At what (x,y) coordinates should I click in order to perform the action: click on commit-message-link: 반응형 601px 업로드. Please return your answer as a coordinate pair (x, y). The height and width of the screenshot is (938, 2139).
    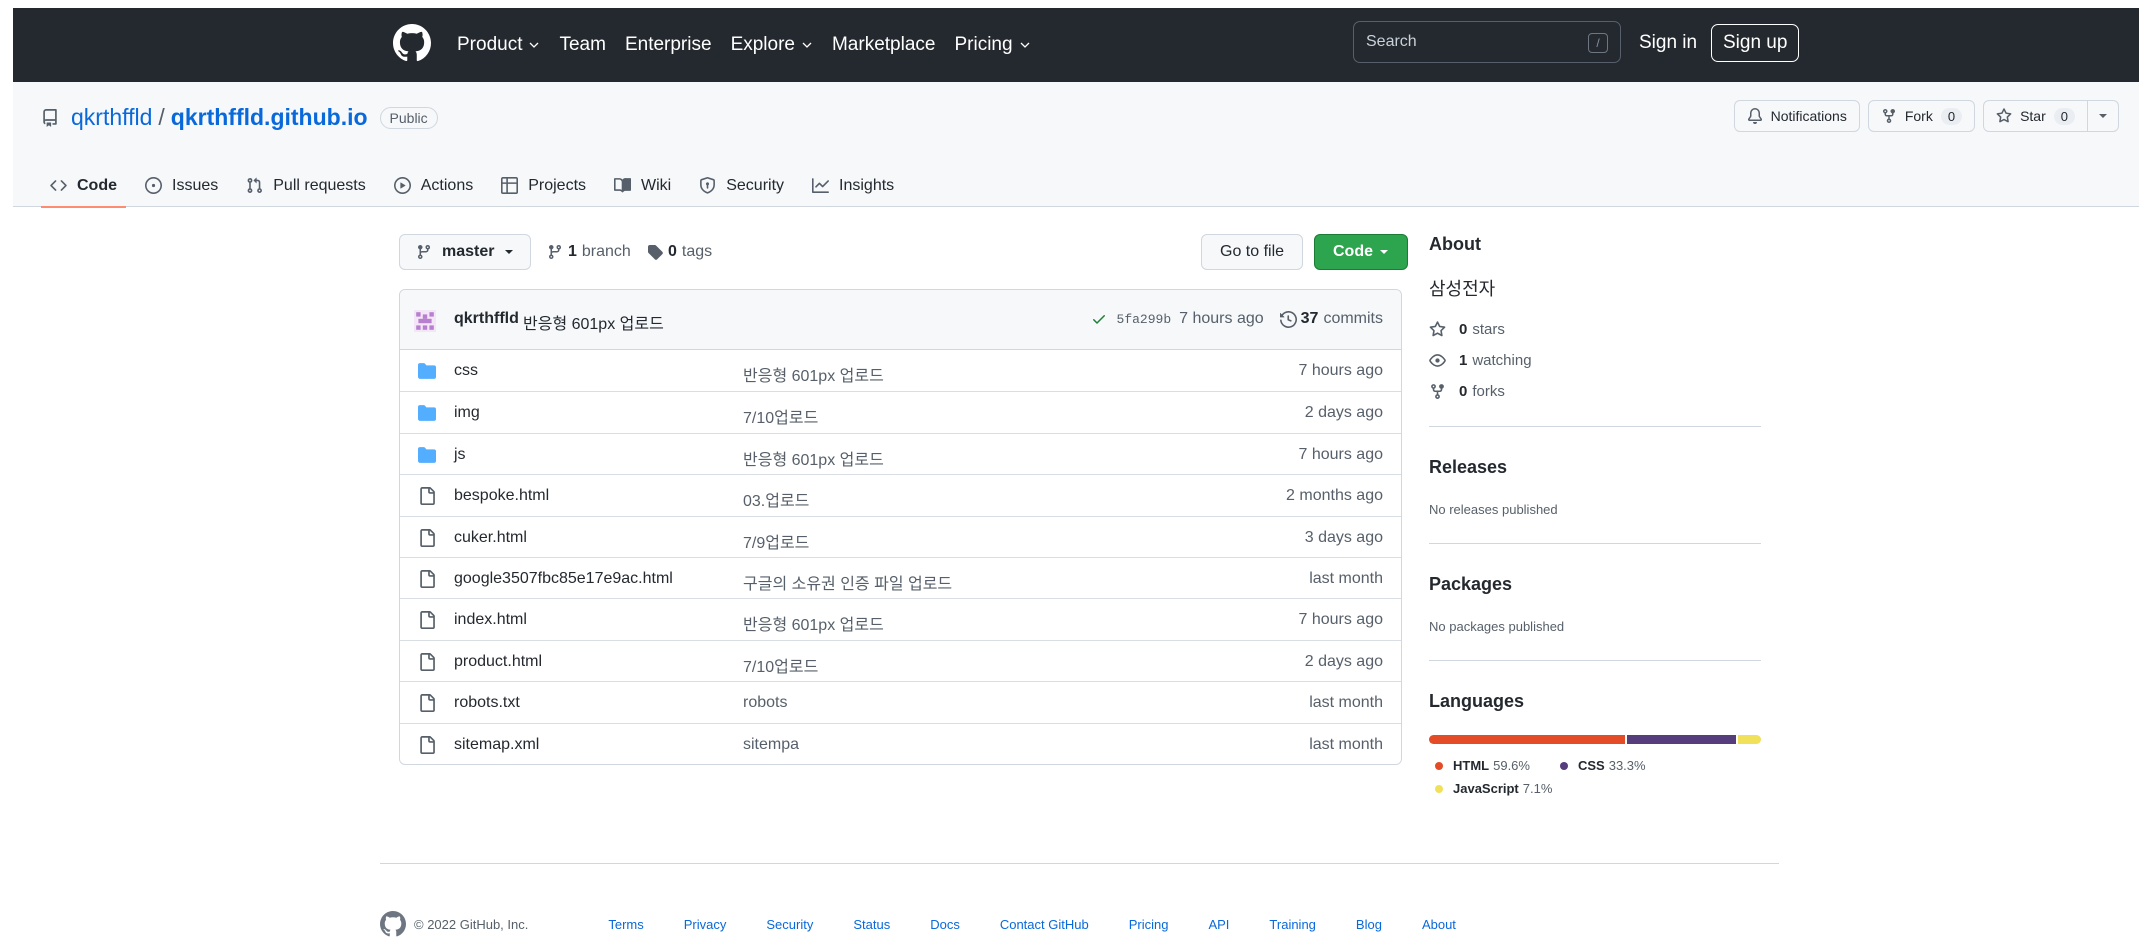
    Looking at the image, I should click on (593, 322).